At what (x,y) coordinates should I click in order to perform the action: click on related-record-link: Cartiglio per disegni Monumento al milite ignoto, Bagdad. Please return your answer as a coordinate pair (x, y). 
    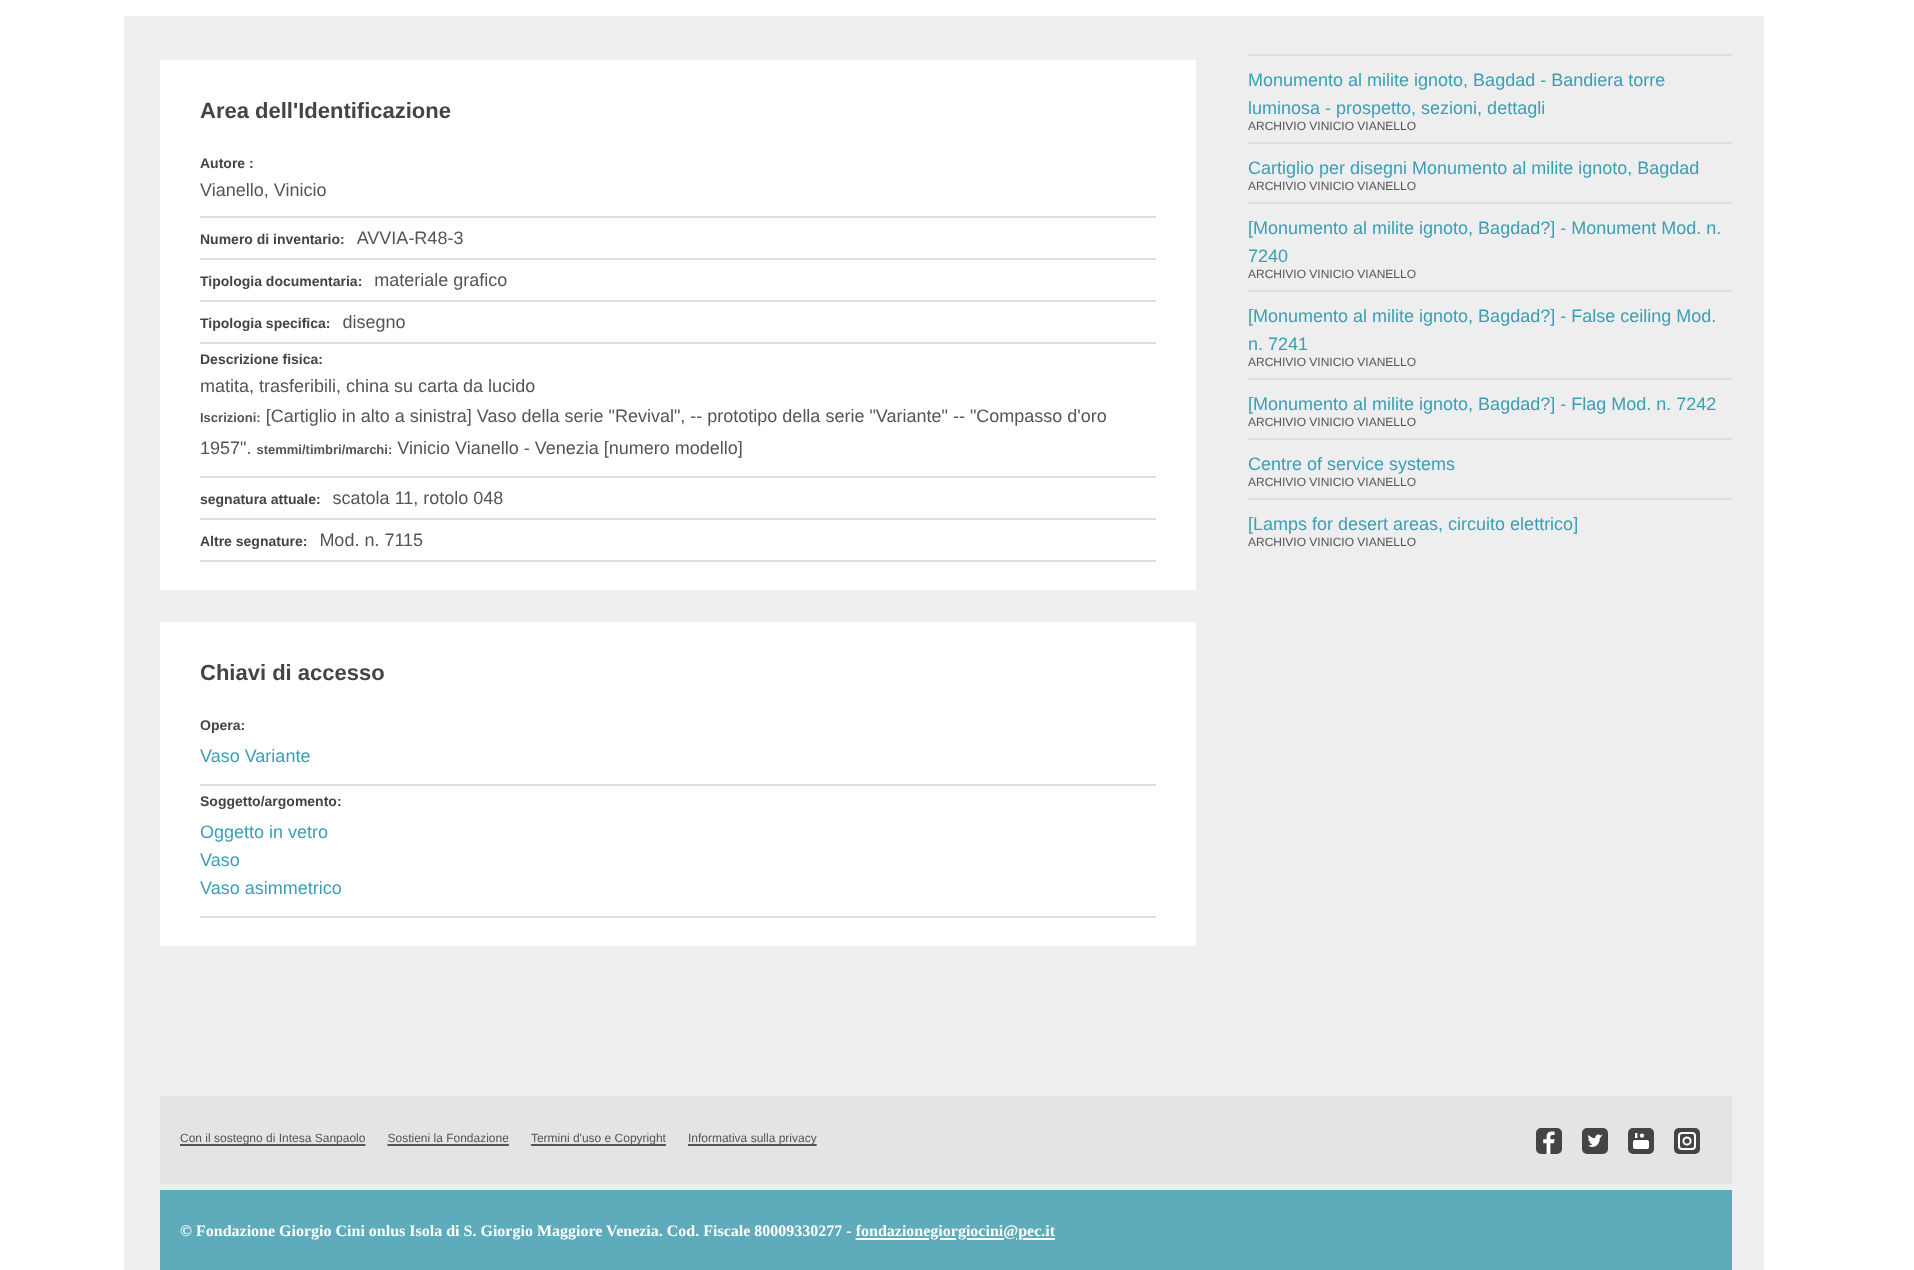
    Looking at the image, I should click on (1490, 168).